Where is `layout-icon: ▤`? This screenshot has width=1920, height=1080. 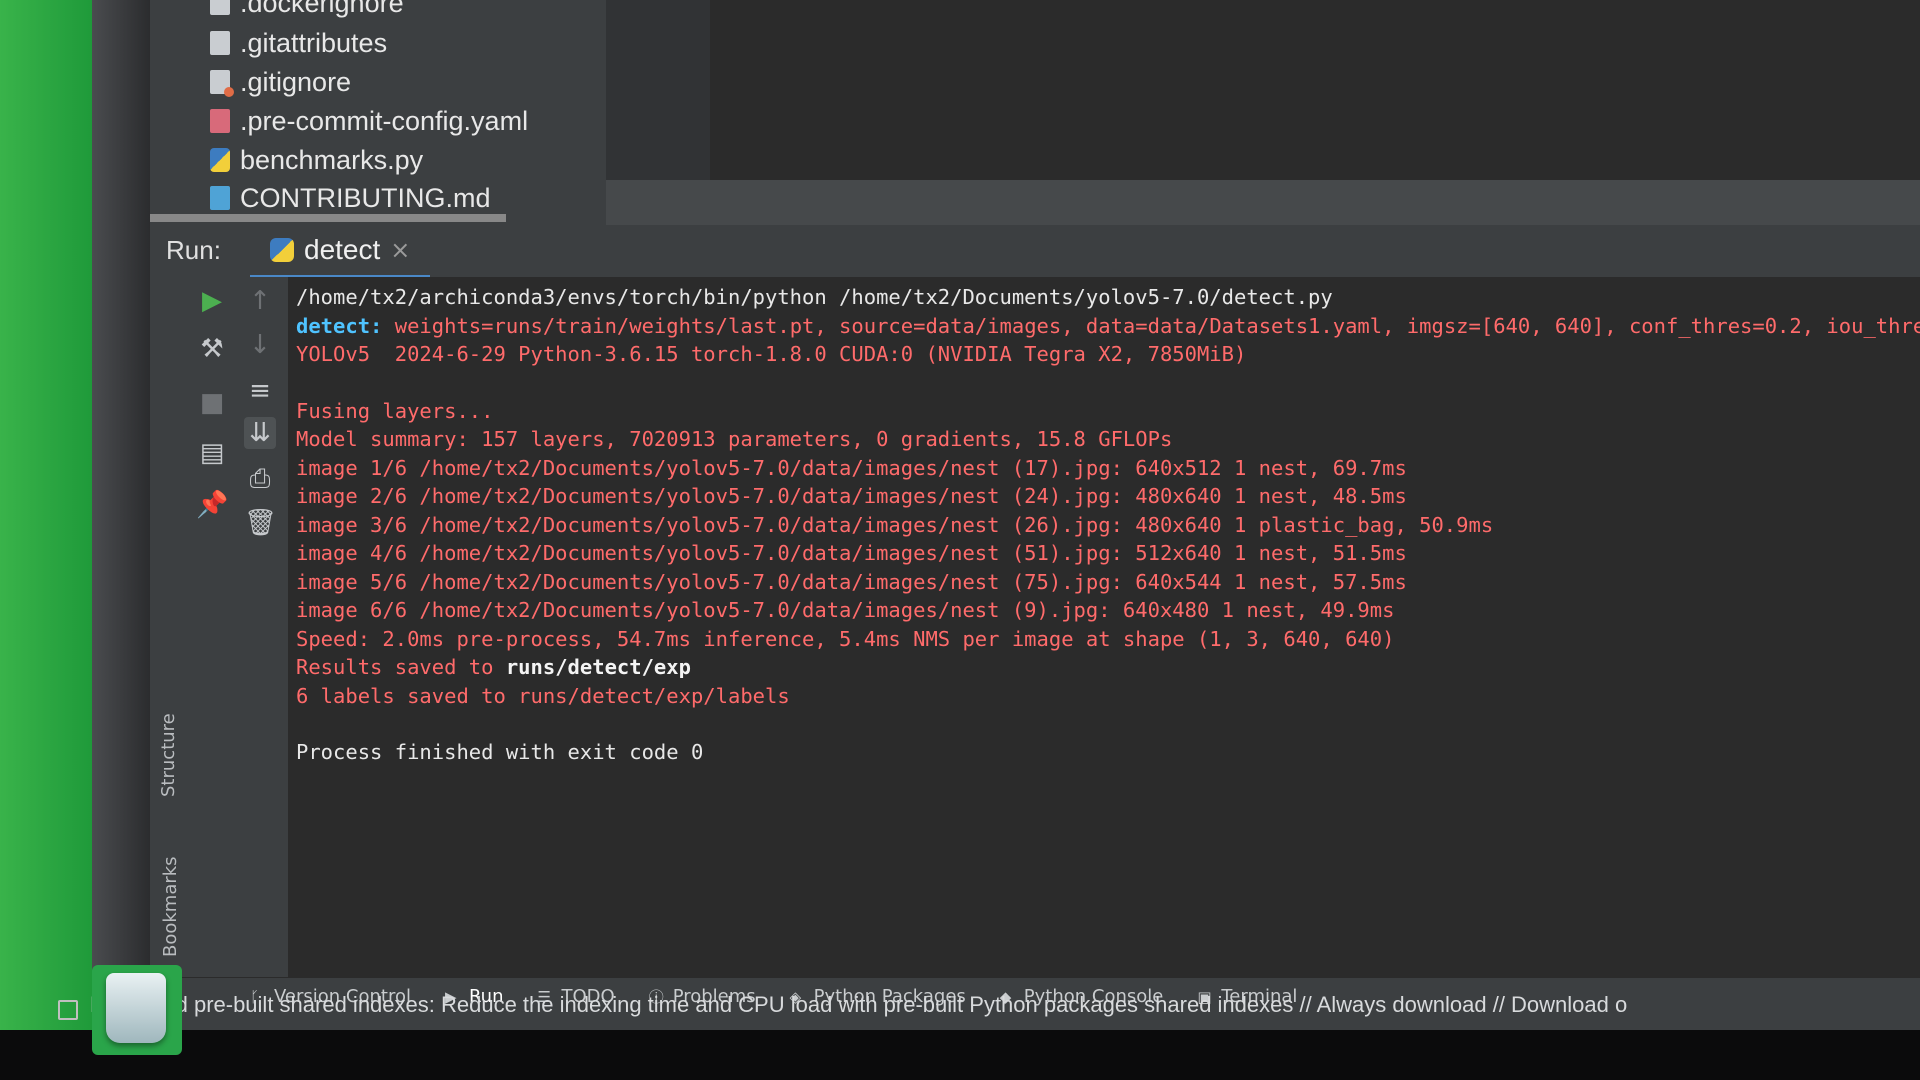 layout-icon: ▤ is located at coordinates (212, 453).